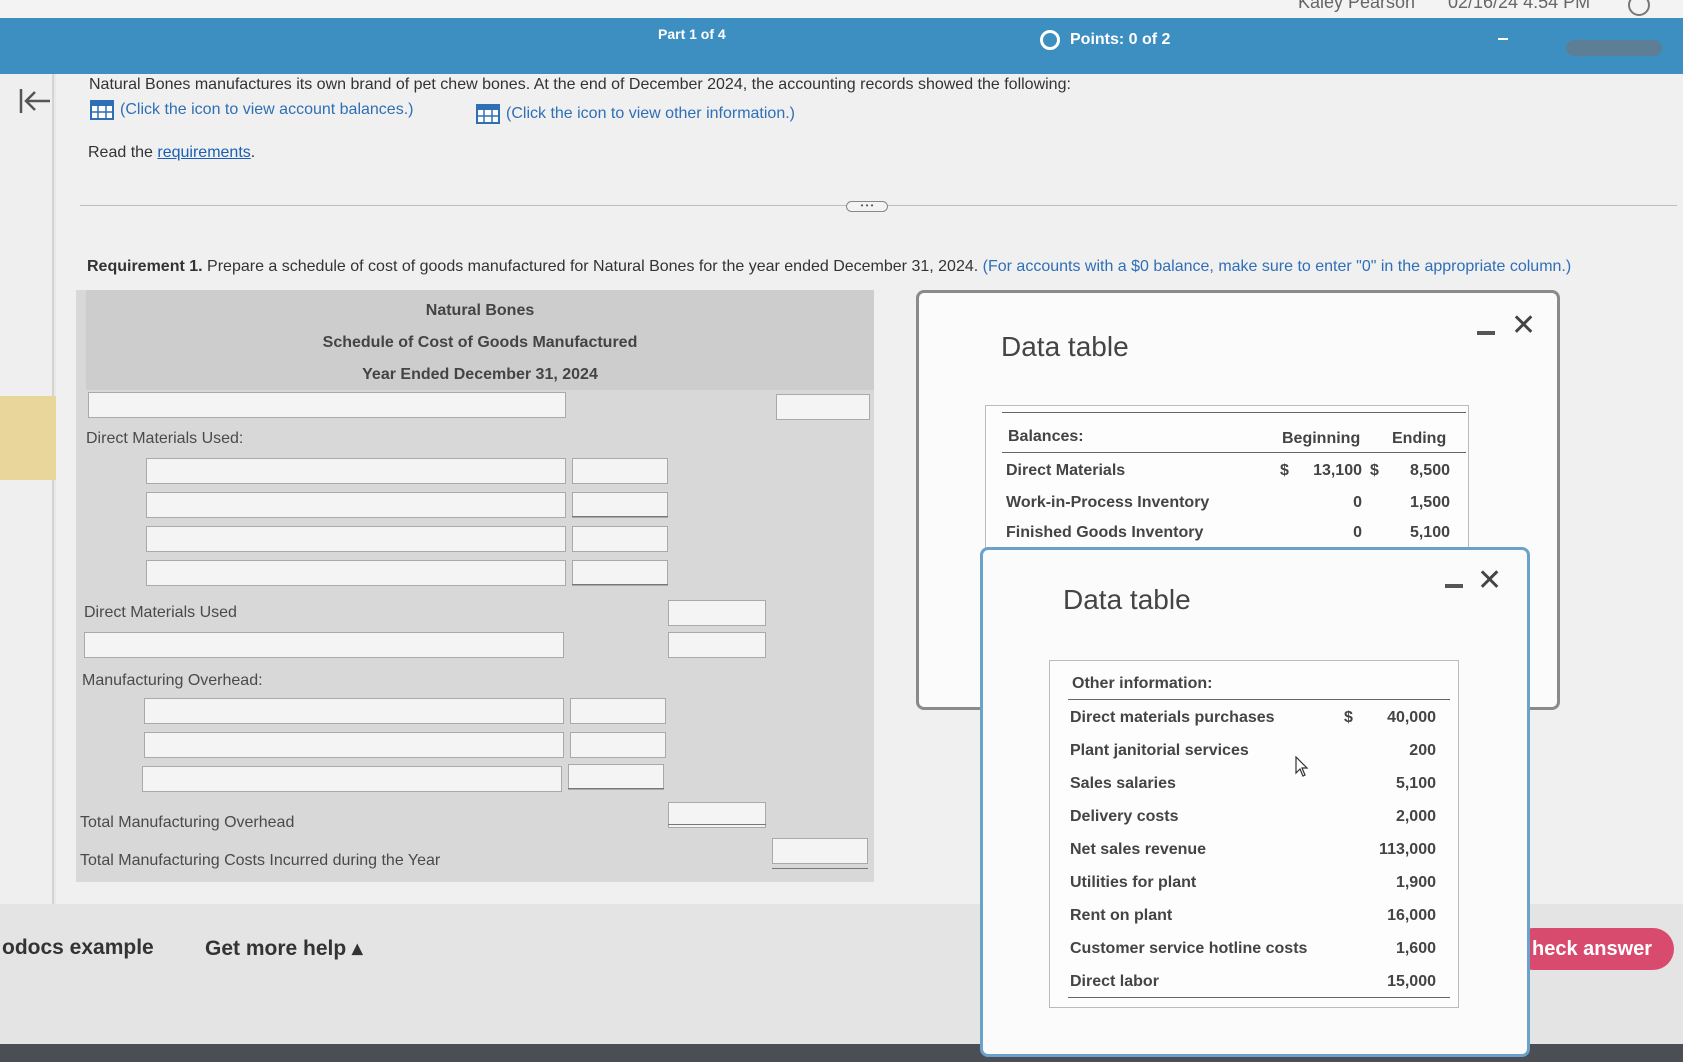  I want to click on direct-labor-input, so click(717, 645).